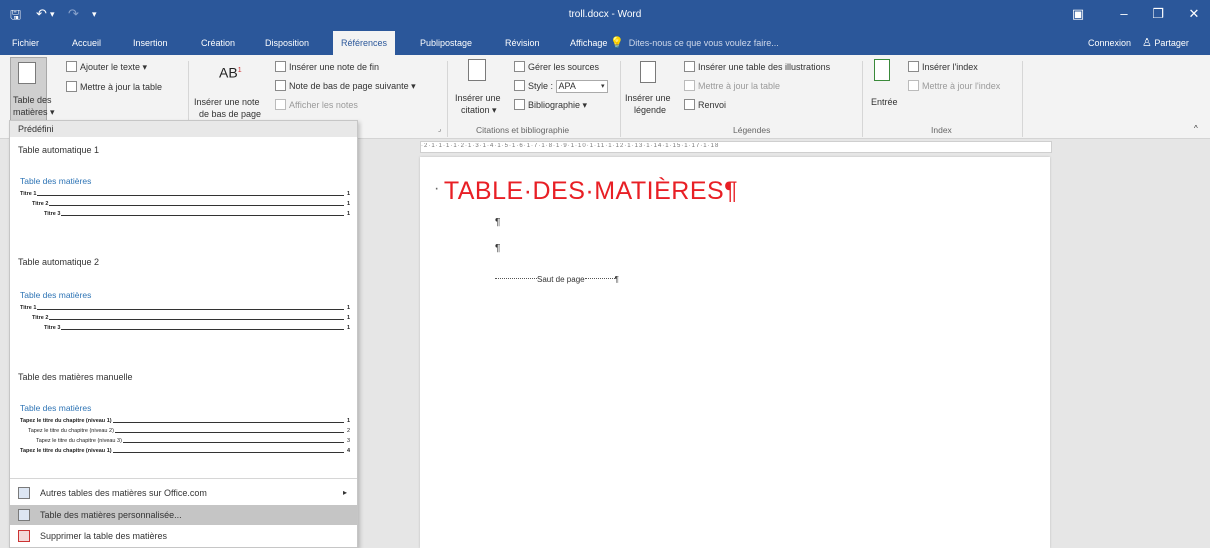 The height and width of the screenshot is (548, 1210). Describe the element at coordinates (586, 191) in the screenshot. I see `document-heading: · TABLE·DES·MATIÈRES¶` at that location.